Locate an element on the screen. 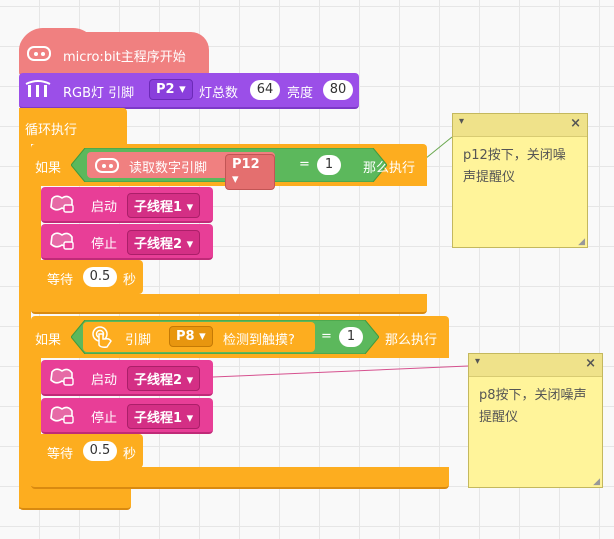 Image resolution: width=614 pixels, height=539 pixels. start-thread-block-2: 启动 子线程2 ▾ is located at coordinates (127, 378).